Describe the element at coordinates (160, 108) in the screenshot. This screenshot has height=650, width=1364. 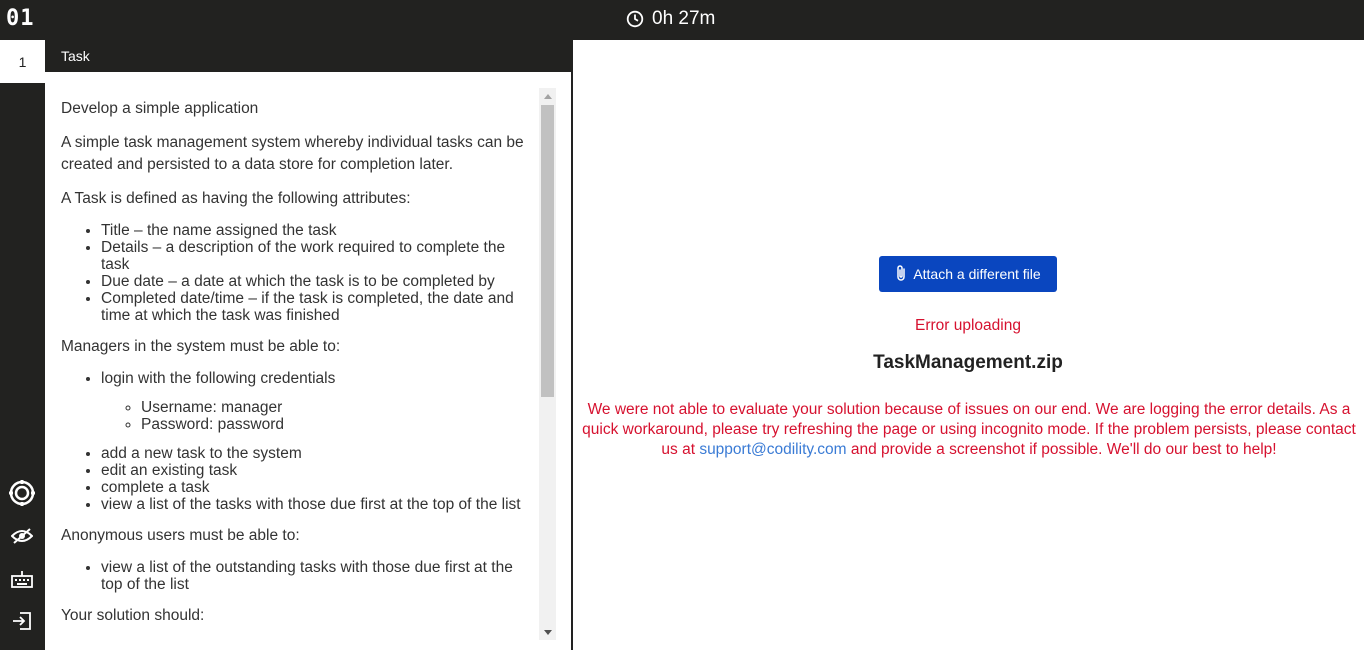
I see `task-intro: Develop a simple application` at that location.